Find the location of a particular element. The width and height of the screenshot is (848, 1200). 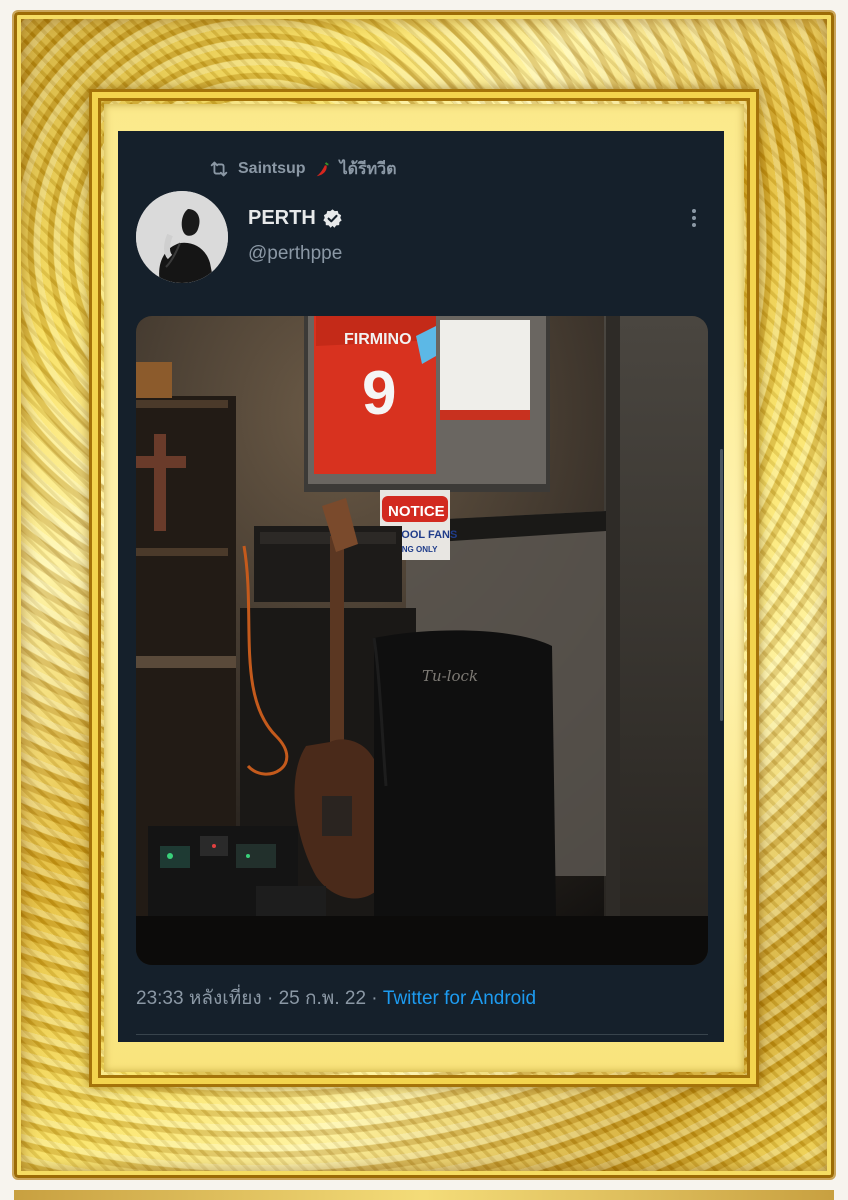

jersey-number-text: 9 is located at coordinates (379, 393).